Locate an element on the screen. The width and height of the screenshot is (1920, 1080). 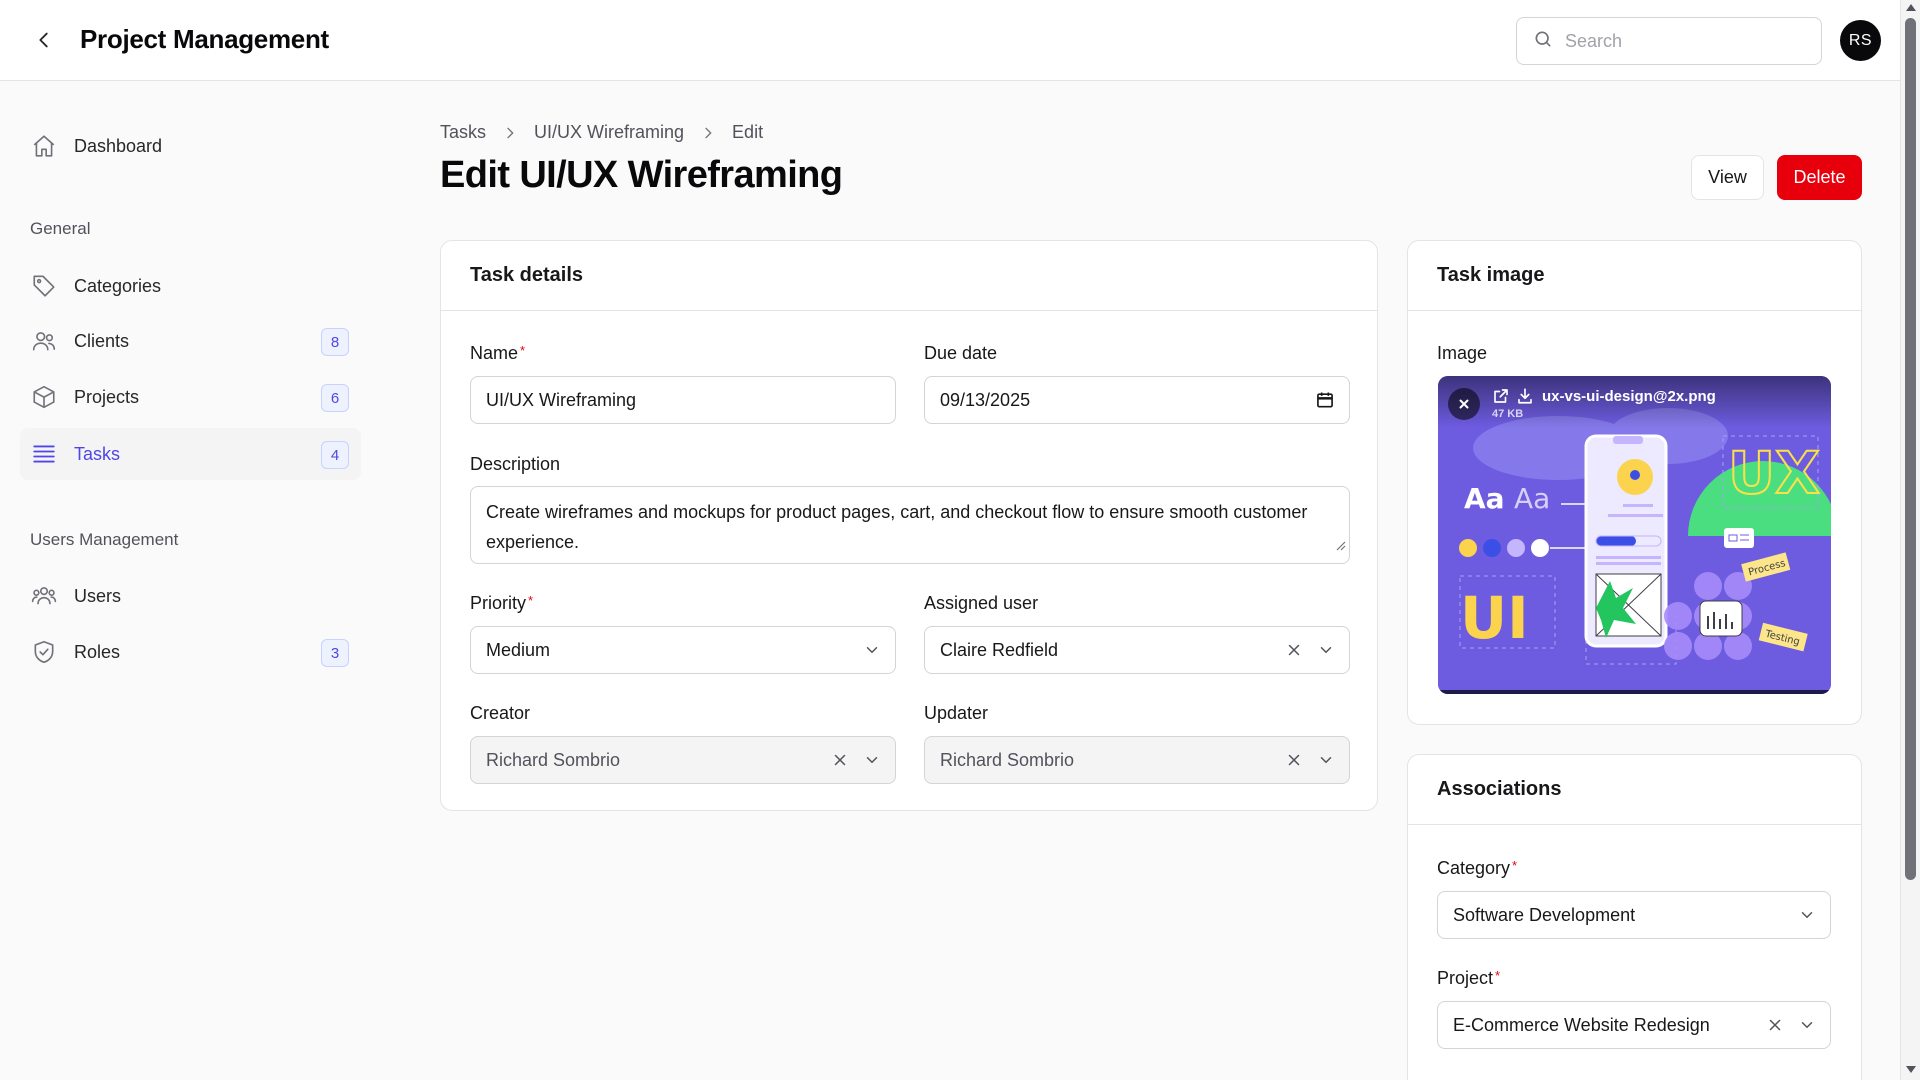
remove-image-icon is located at coordinates (1464, 404).